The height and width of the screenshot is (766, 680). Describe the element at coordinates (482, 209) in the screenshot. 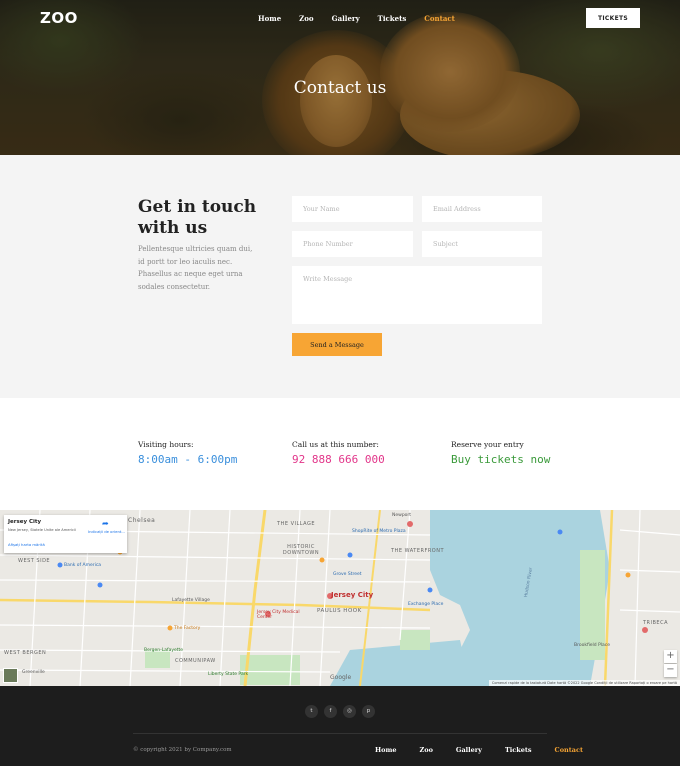

I see `email-input` at that location.